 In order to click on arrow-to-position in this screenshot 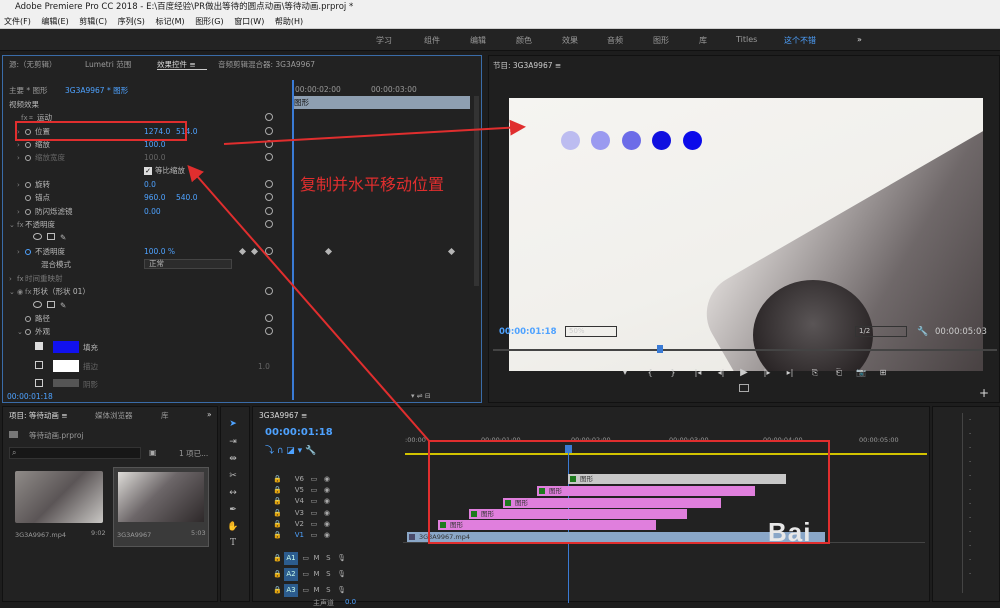, I will do `click(309, 303)`.